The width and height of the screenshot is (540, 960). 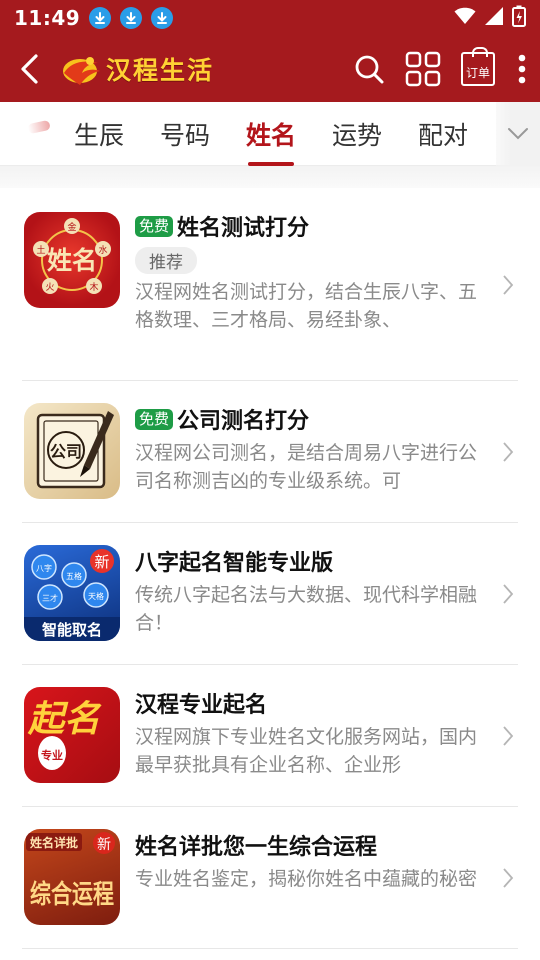 I want to click on app-logo-text: 汉程生活, so click(x=160, y=70).